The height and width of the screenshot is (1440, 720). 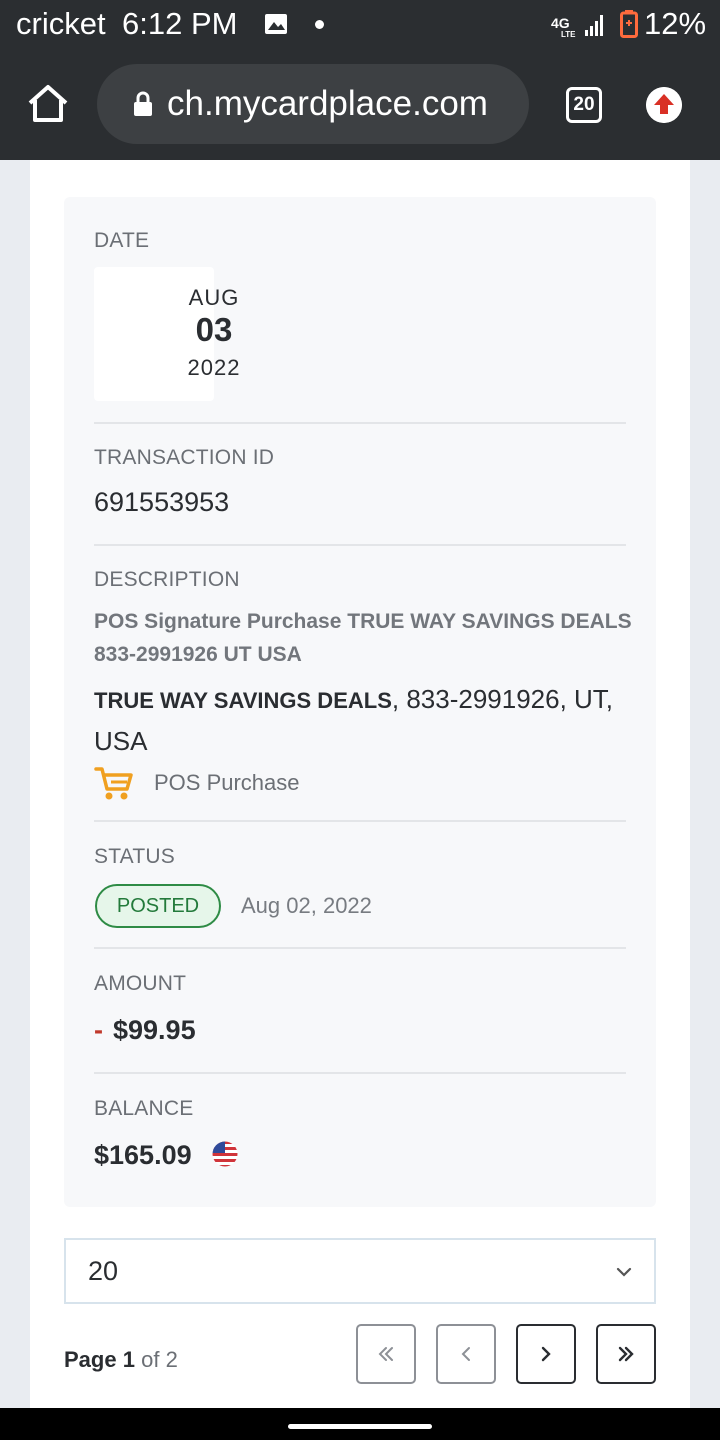 I want to click on lock-icon, so click(x=143, y=103).